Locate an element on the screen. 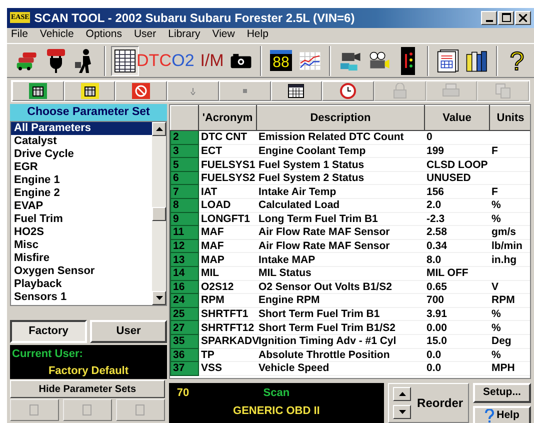  menu-item: Vehicle is located at coordinates (57, 35).